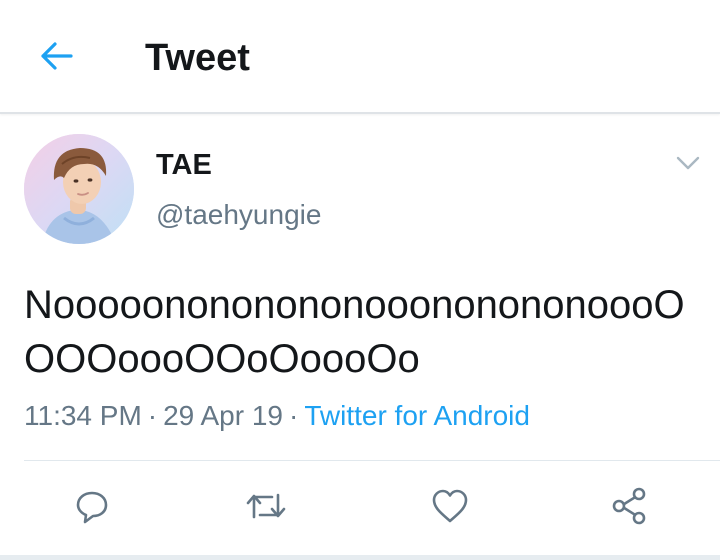 The width and height of the screenshot is (720, 560). I want to click on heart-icon, so click(450, 508).